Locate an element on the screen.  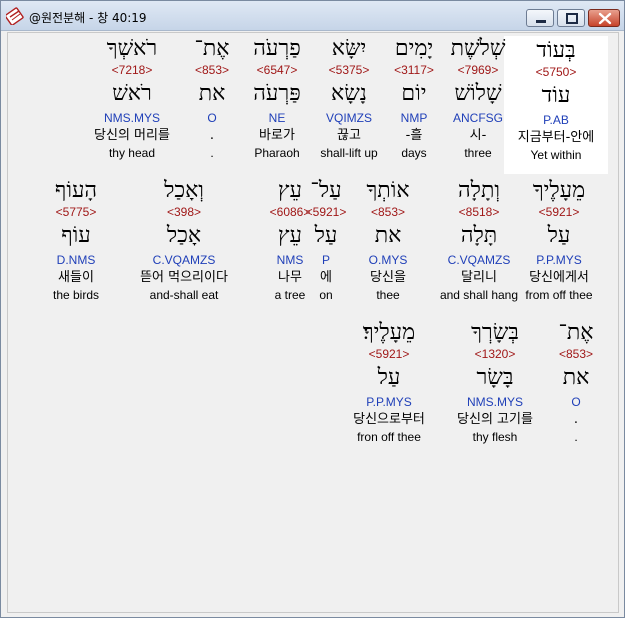
lemma-word: בָּשָׂר is located at coordinates (495, 377).